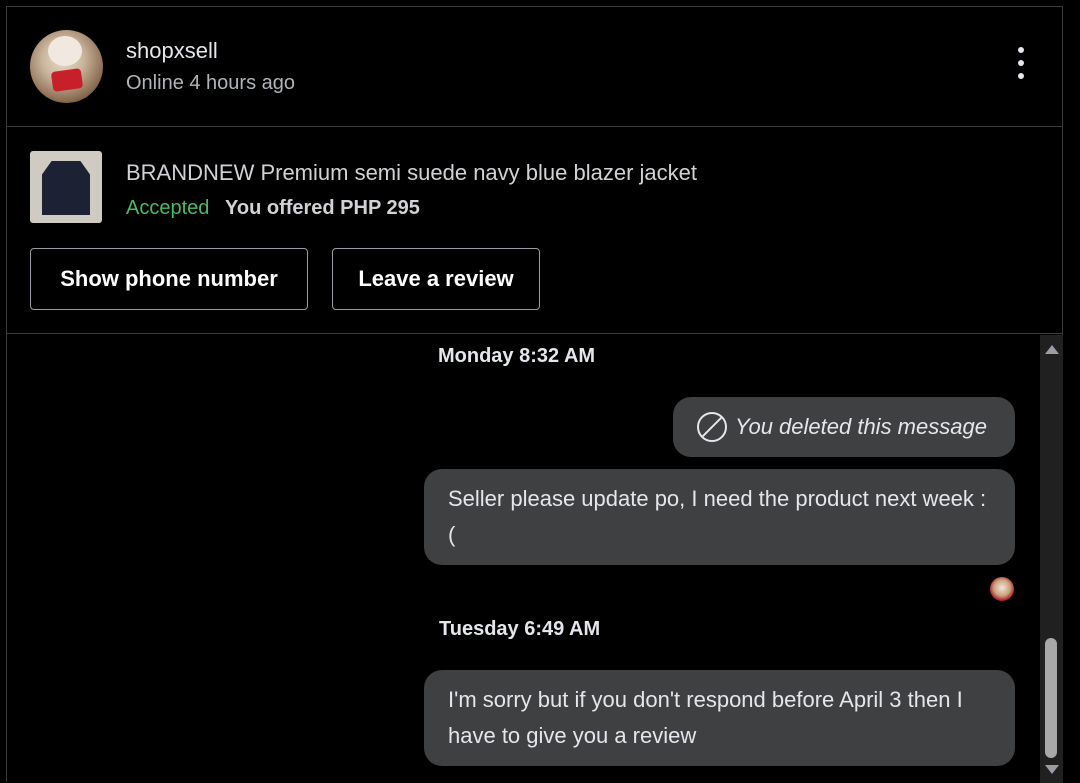 This screenshot has width=1080, height=783. I want to click on deleted-message: You deleted this message, so click(844, 427).